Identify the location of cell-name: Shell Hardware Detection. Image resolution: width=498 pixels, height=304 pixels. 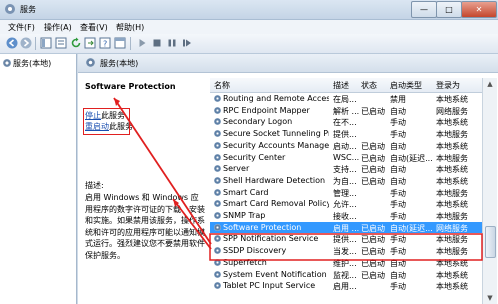
(271, 180).